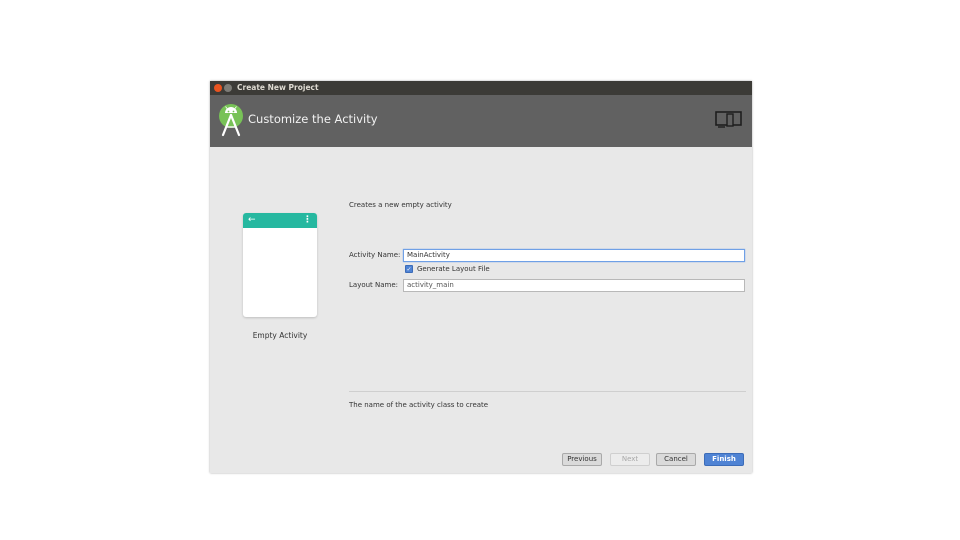  Describe the element at coordinates (252, 220) in the screenshot. I see `arrow-left-icon: ←` at that location.